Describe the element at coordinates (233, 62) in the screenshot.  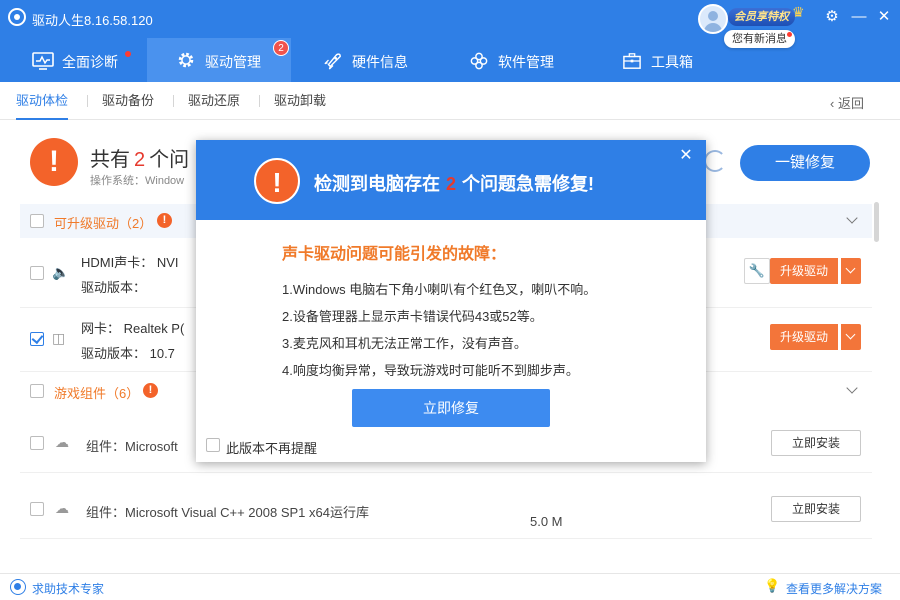
I see `nav-label: 驱动管理` at that location.